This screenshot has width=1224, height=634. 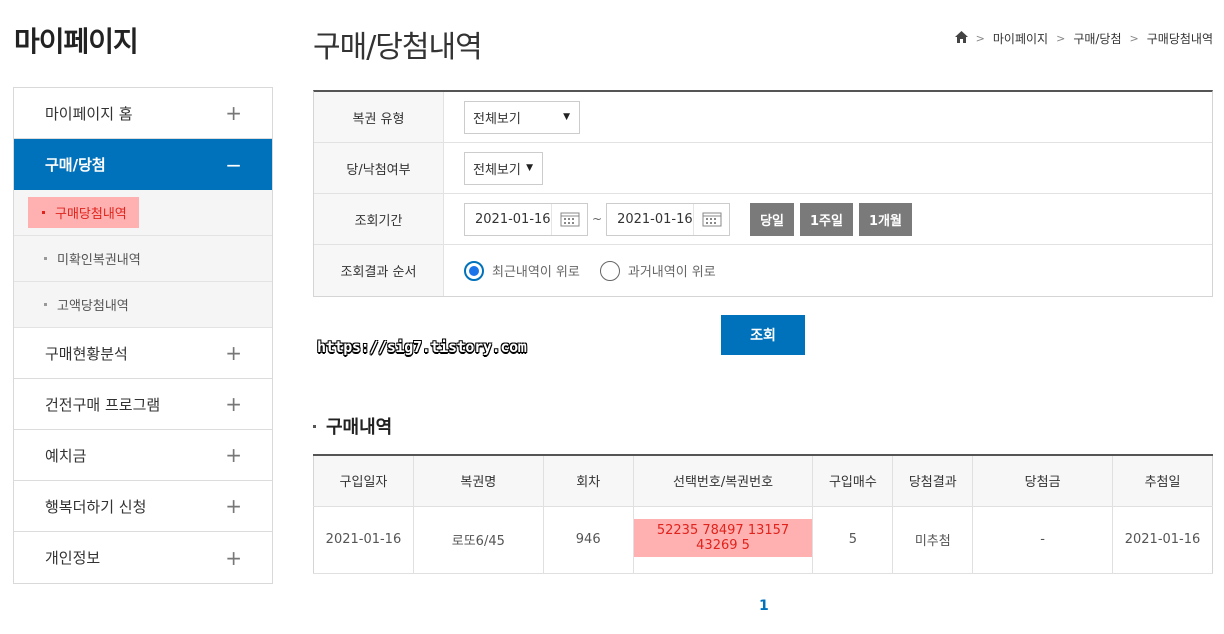 I want to click on draw-date-cell: 2021-01-16, so click(x=1162, y=539).